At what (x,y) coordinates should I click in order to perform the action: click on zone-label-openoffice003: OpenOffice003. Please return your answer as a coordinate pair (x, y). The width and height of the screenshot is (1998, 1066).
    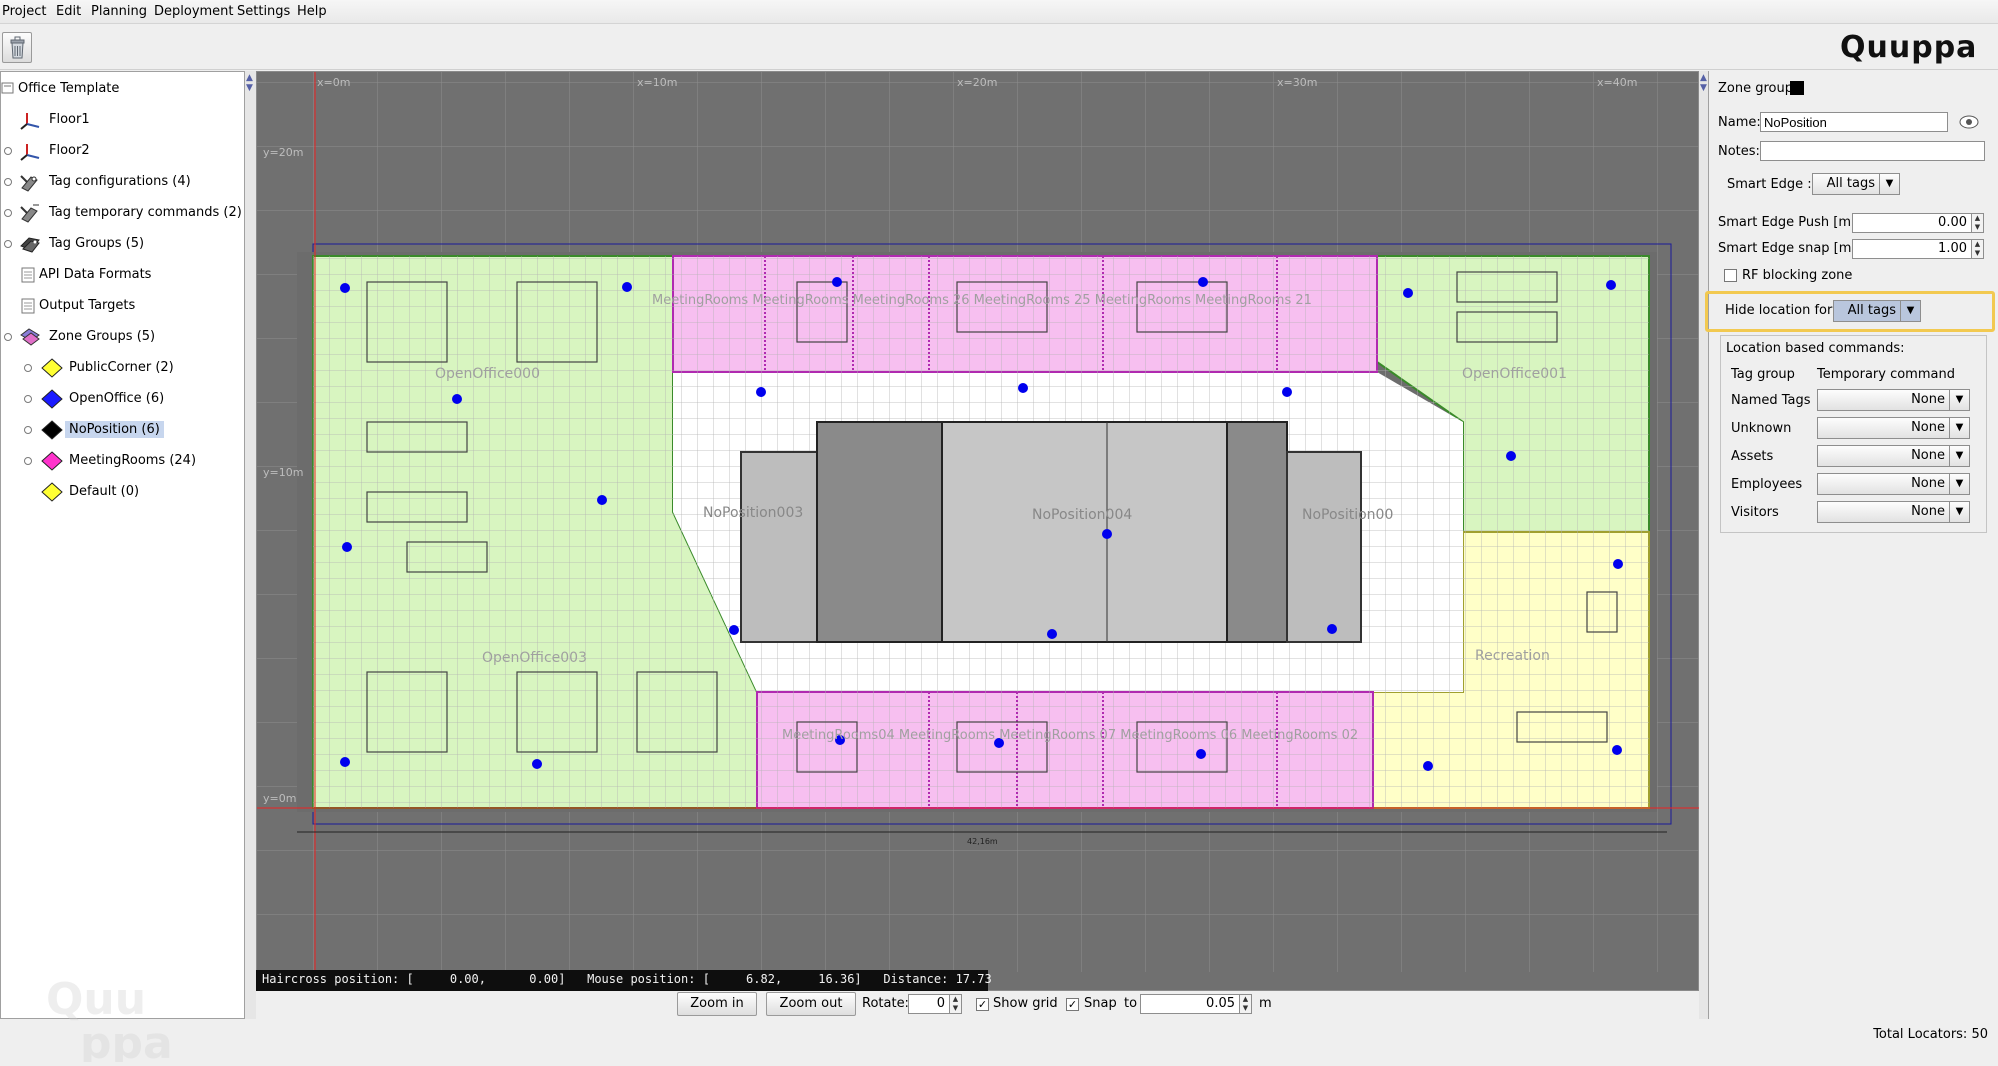
    Looking at the image, I should click on (534, 658).